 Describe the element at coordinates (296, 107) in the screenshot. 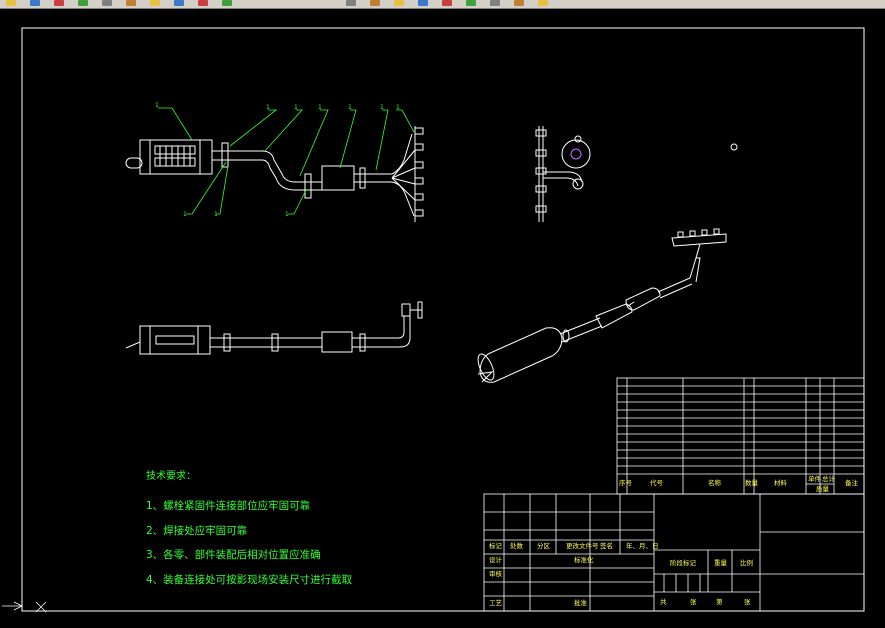

I see `balloon-3: 1` at that location.